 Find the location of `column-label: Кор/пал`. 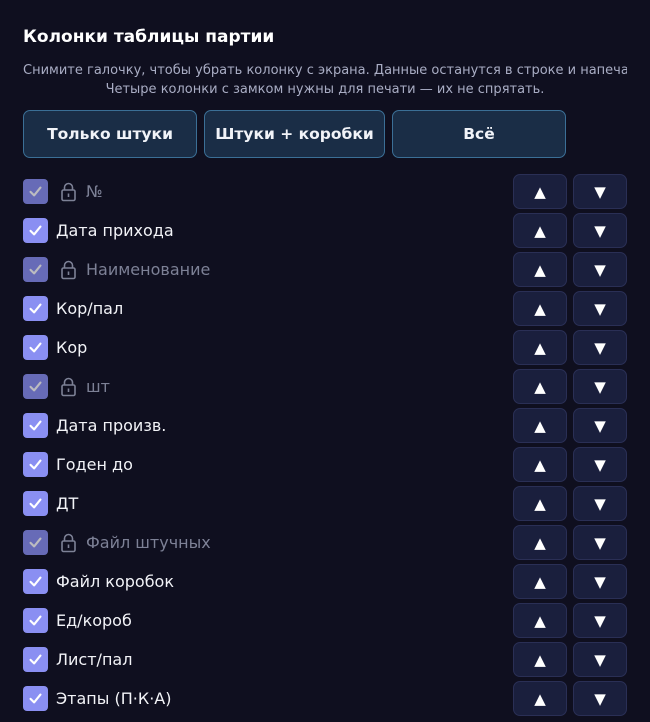

column-label: Кор/пал is located at coordinates (90, 308).